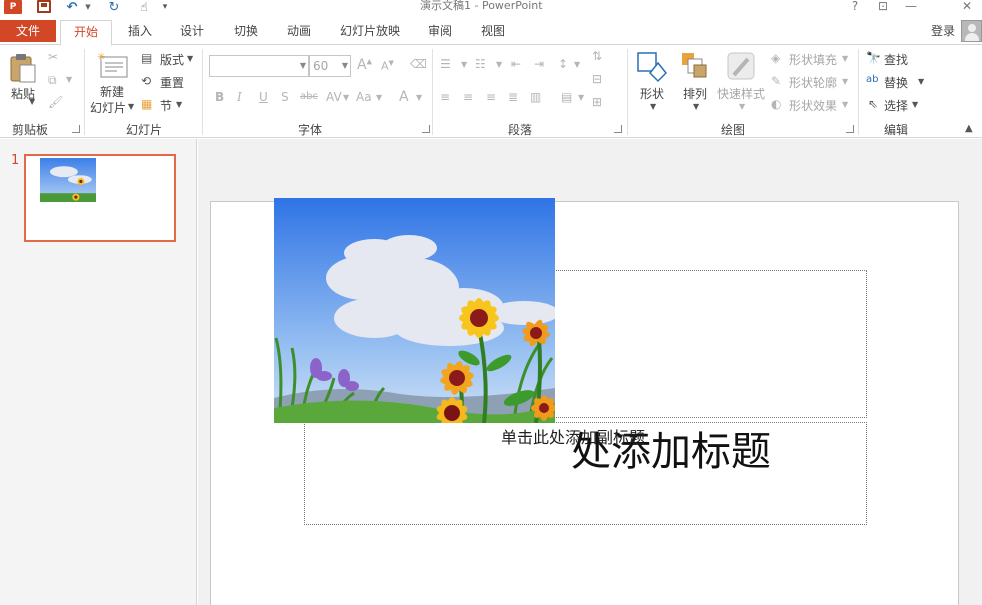  Describe the element at coordinates (330, 66) in the screenshot. I see `font-size-combo: 60 ▼` at that location.